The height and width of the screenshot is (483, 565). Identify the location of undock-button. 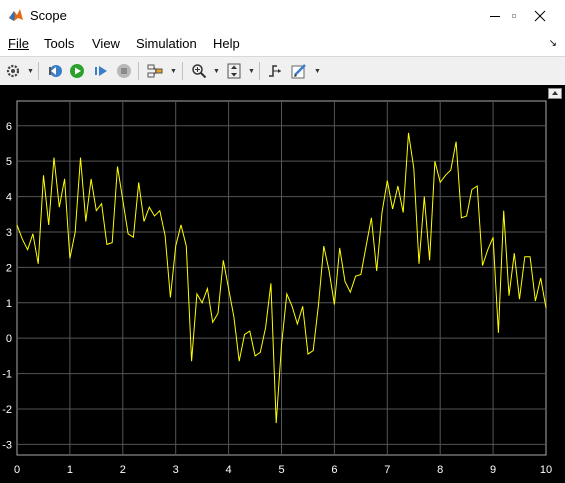
(555, 93).